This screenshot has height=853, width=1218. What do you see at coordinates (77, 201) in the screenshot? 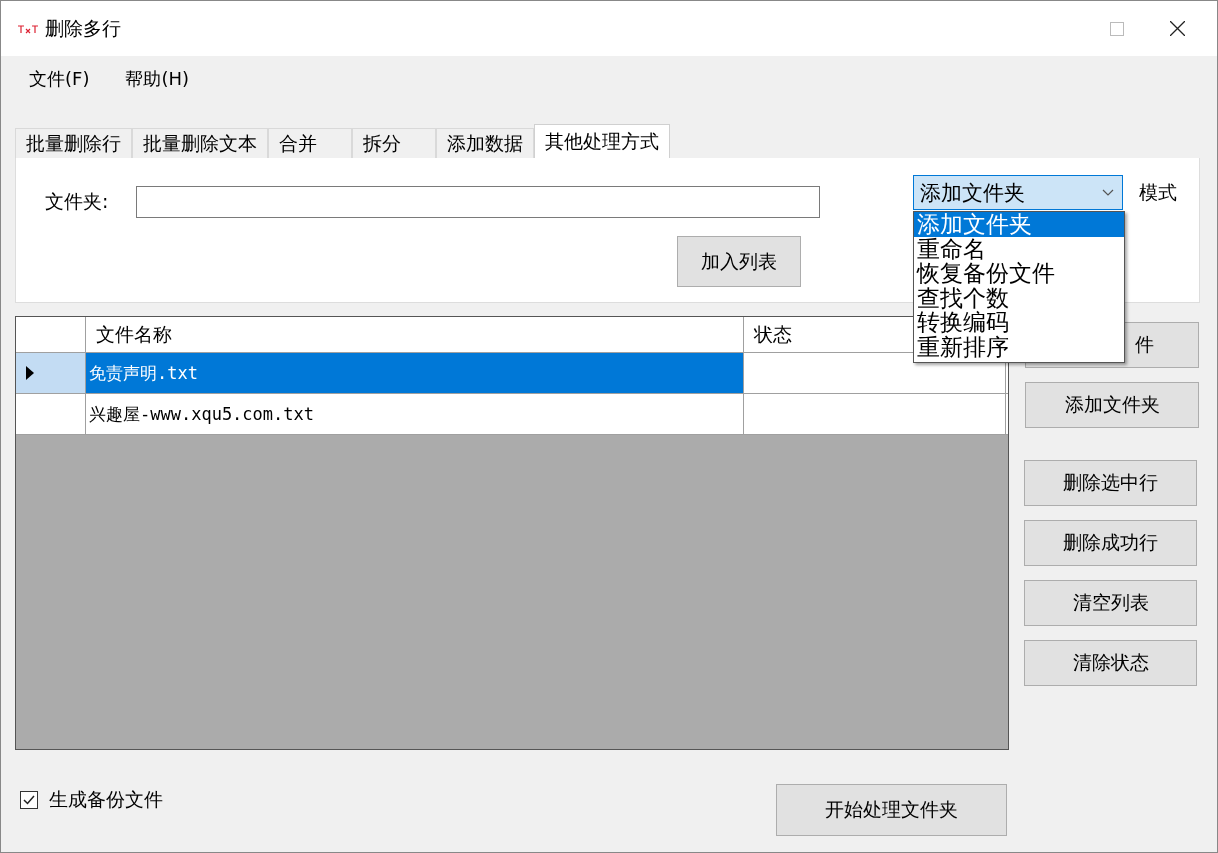
I see `folder-label: 文件夹:` at bounding box center [77, 201].